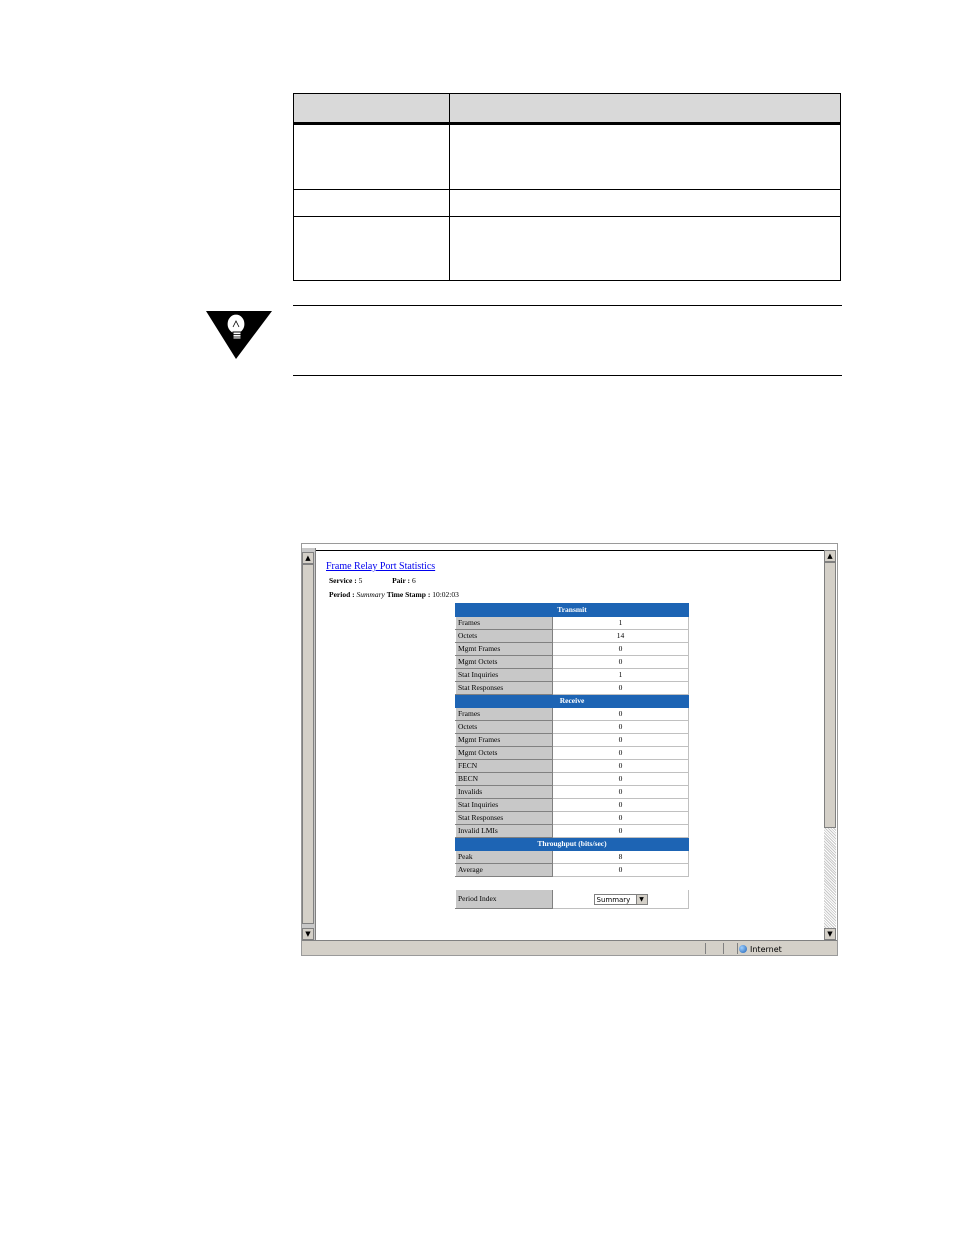 Image resolution: width=954 pixels, height=1235 pixels. Describe the element at coordinates (572, 610) in the screenshot. I see `transmit-header: Transmit` at that location.